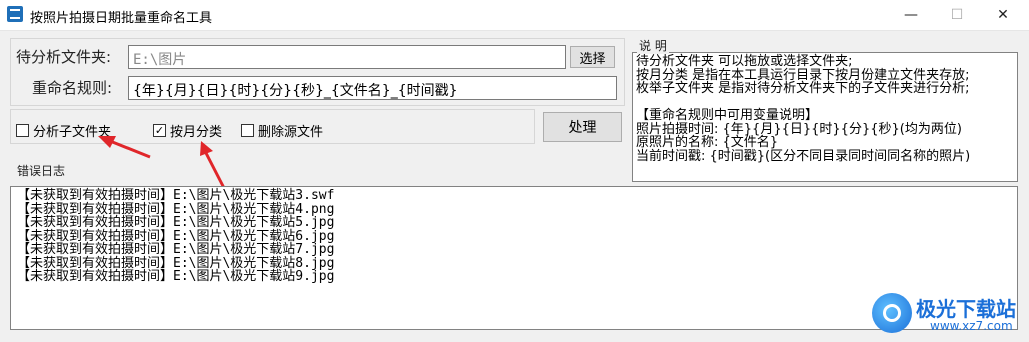 The image size is (1029, 342). Describe the element at coordinates (653, 45) in the screenshot. I see `notes-title: 说 明` at that location.